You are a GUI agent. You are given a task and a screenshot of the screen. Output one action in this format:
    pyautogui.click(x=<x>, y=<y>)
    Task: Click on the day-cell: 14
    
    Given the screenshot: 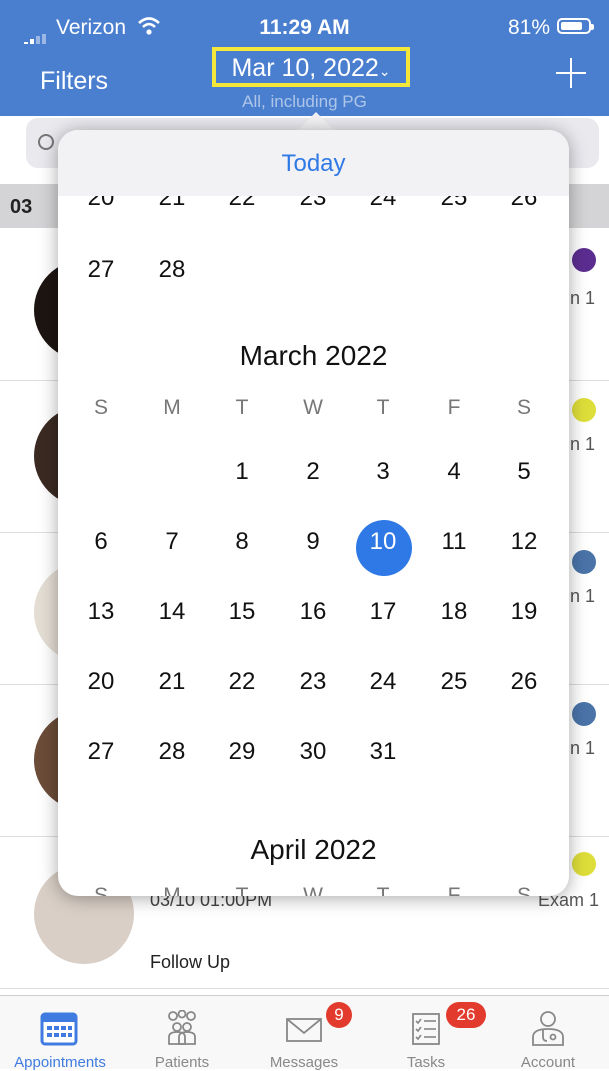 What is the action you would take?
    pyautogui.click(x=172, y=612)
    